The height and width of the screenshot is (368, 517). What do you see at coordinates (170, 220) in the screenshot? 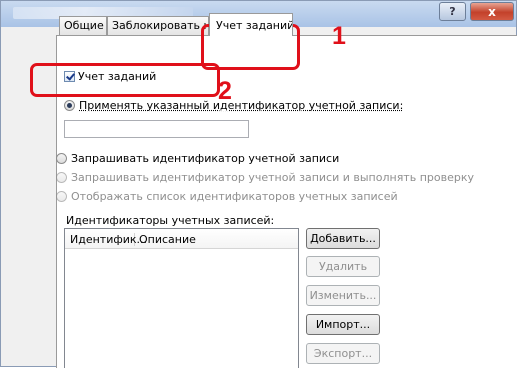
I see `account-ids-label: Идентификаторы учетных записей:` at bounding box center [170, 220].